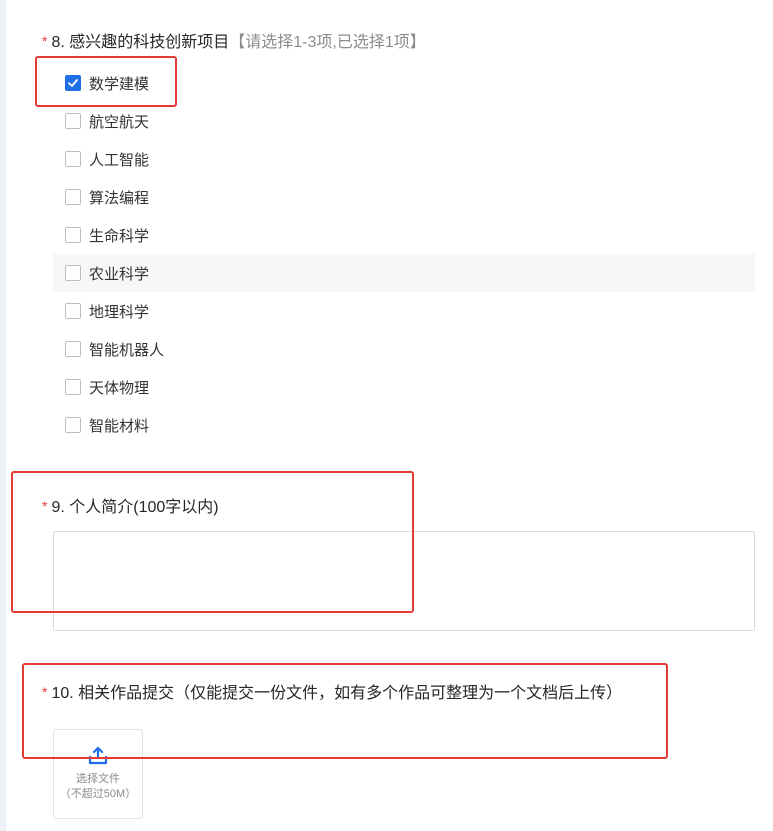 The height and width of the screenshot is (831, 773). What do you see at coordinates (127, 350) in the screenshot?
I see `option-label: 智能机器人` at bounding box center [127, 350].